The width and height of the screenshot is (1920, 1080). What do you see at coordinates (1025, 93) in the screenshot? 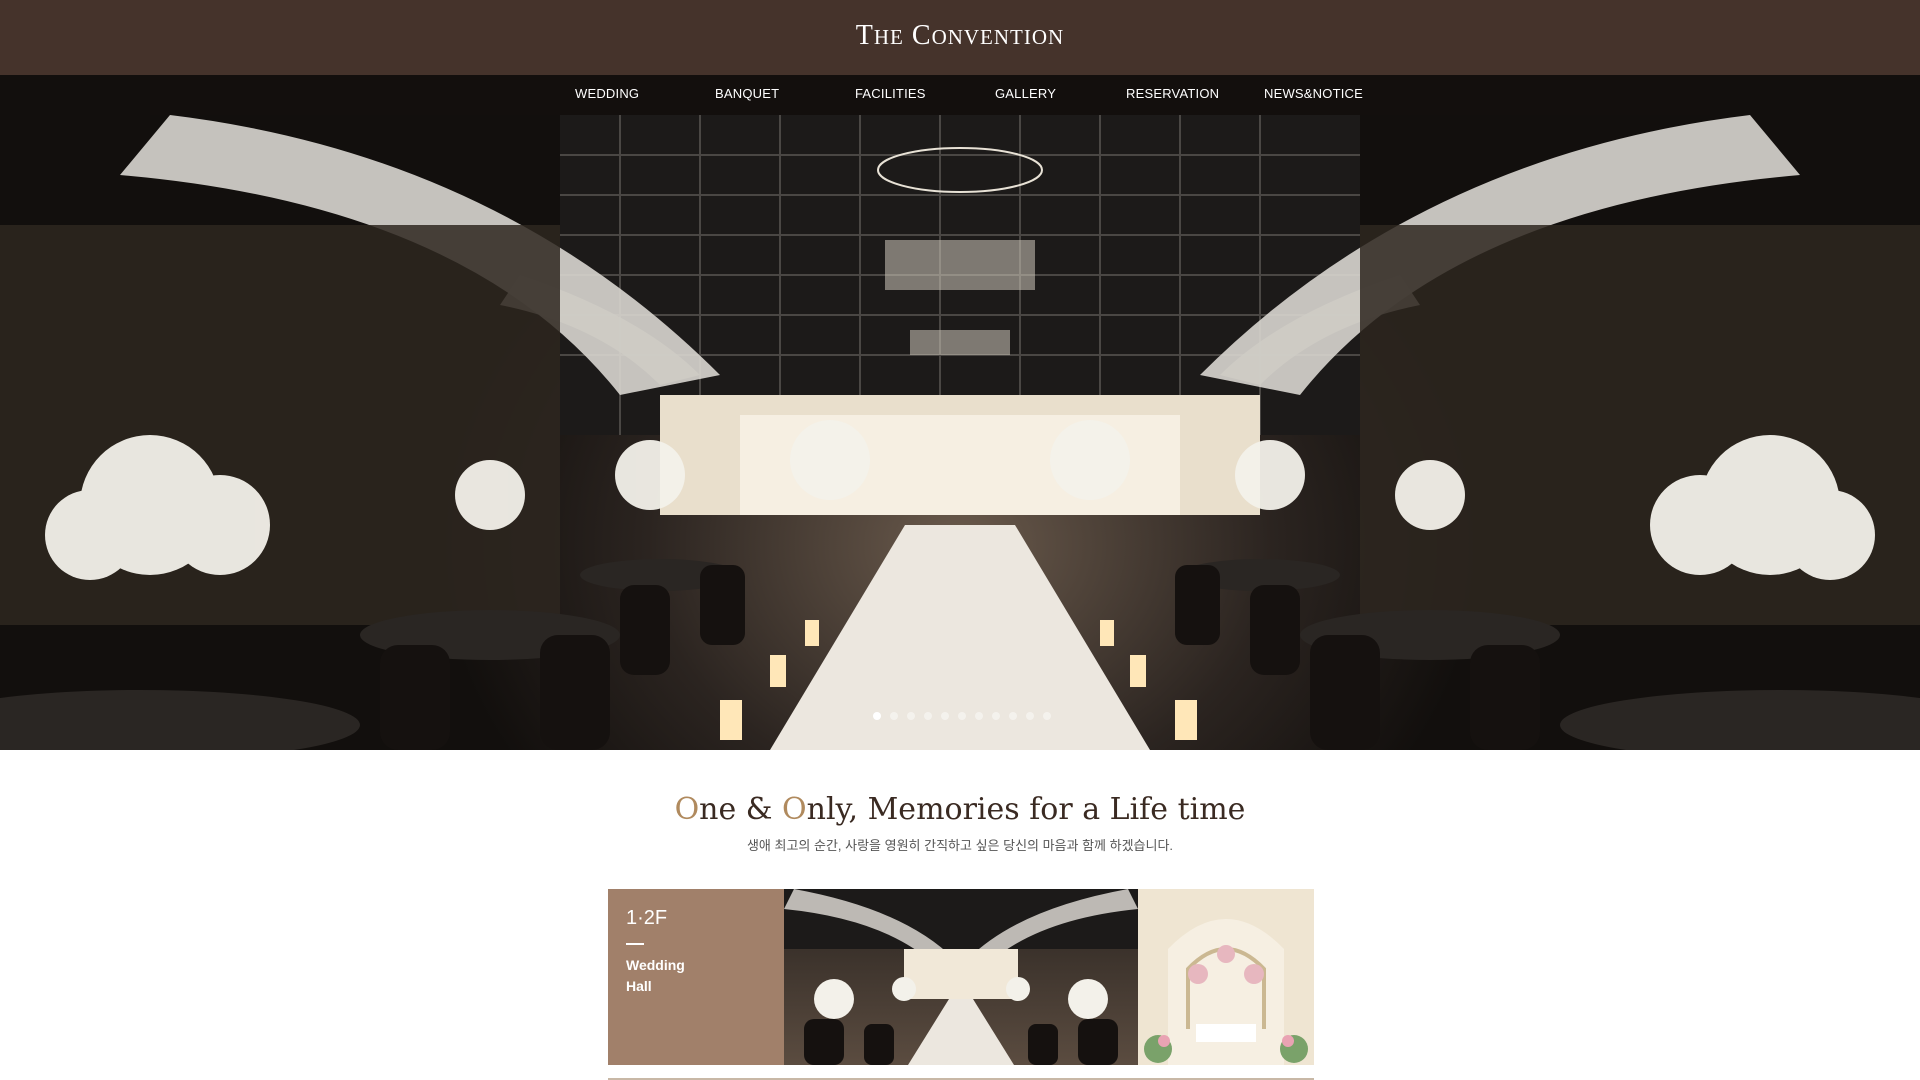
I see `nav-item-gallery: GALLERY` at bounding box center [1025, 93].